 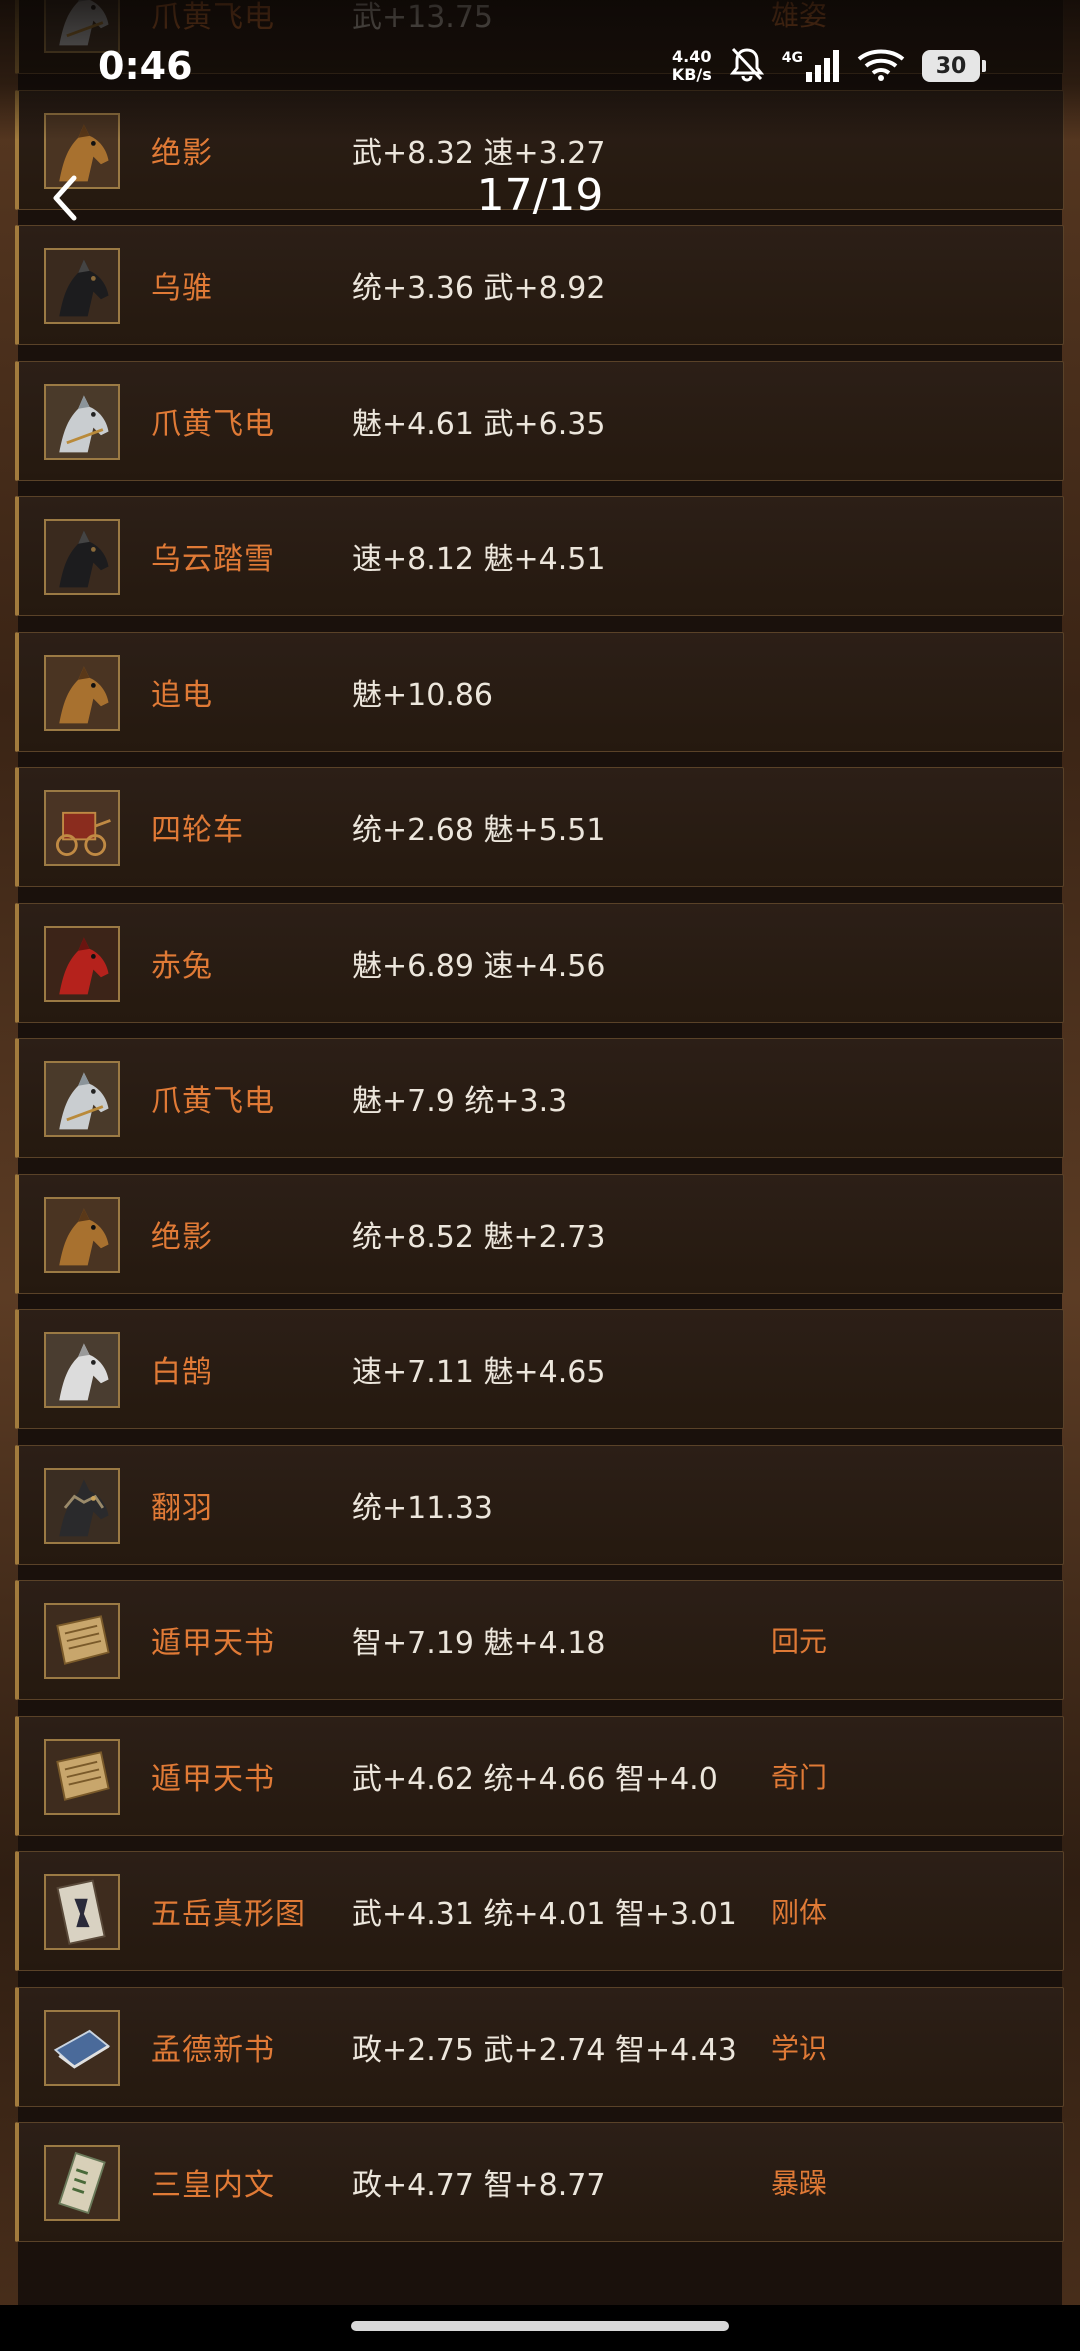 What do you see at coordinates (479, 830) in the screenshot?
I see `item-stats: 统+2.68 魅+5.51` at bounding box center [479, 830].